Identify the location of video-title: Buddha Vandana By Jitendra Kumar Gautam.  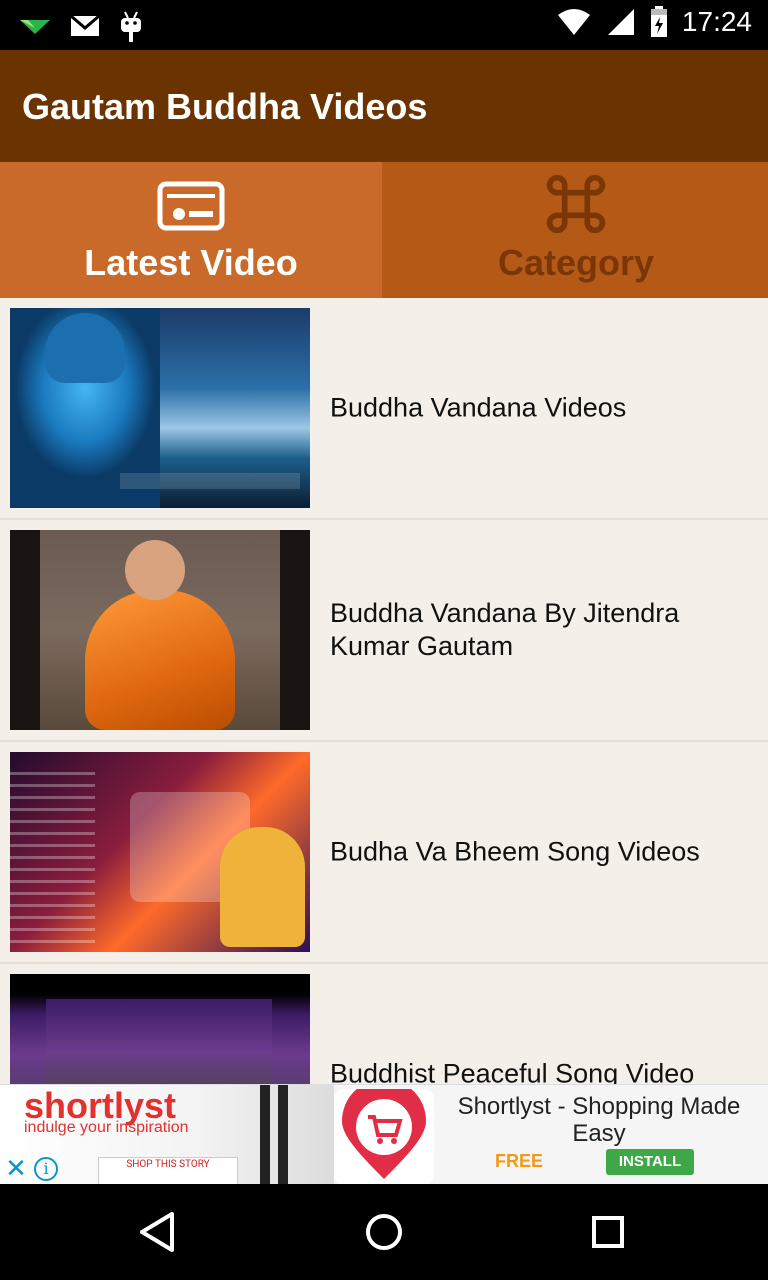
(529, 630).